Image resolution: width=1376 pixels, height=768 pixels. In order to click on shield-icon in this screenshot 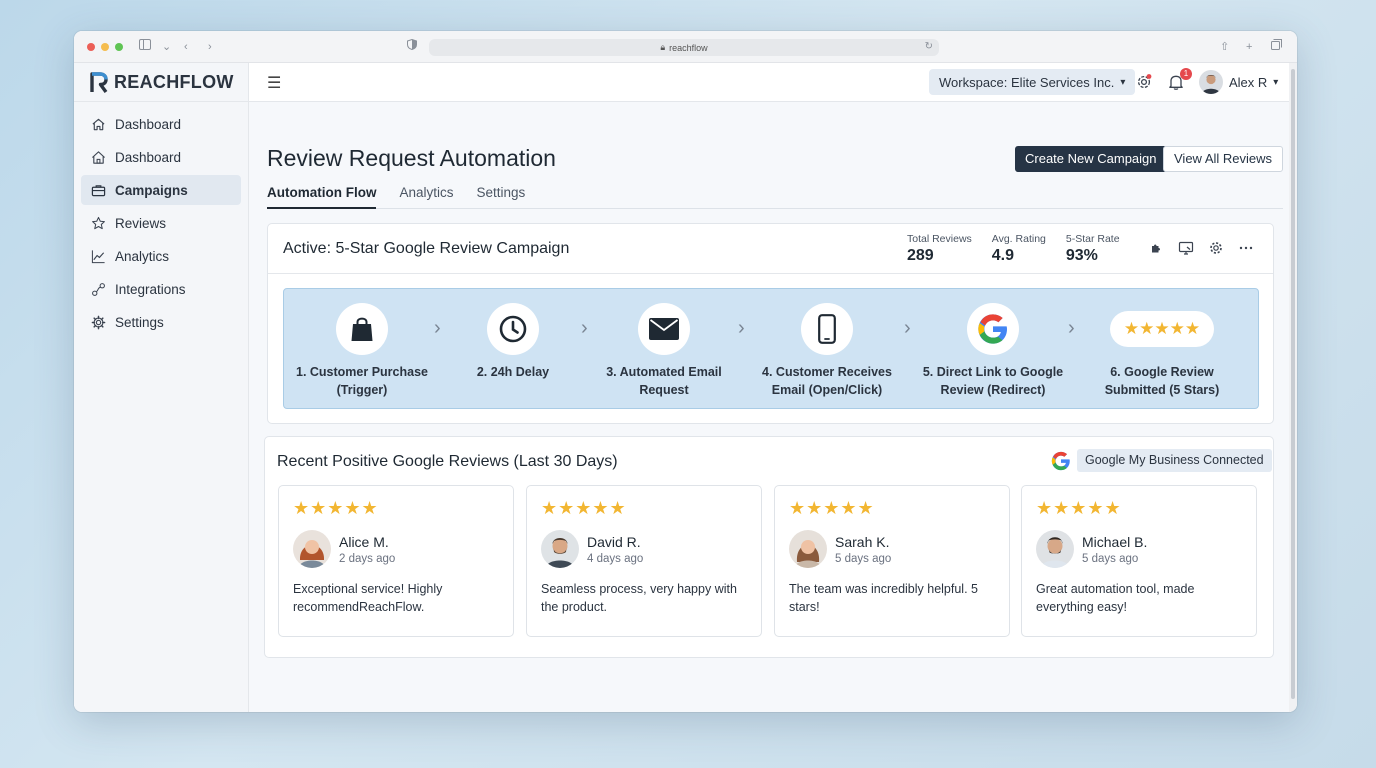, I will do `click(412, 46)`.